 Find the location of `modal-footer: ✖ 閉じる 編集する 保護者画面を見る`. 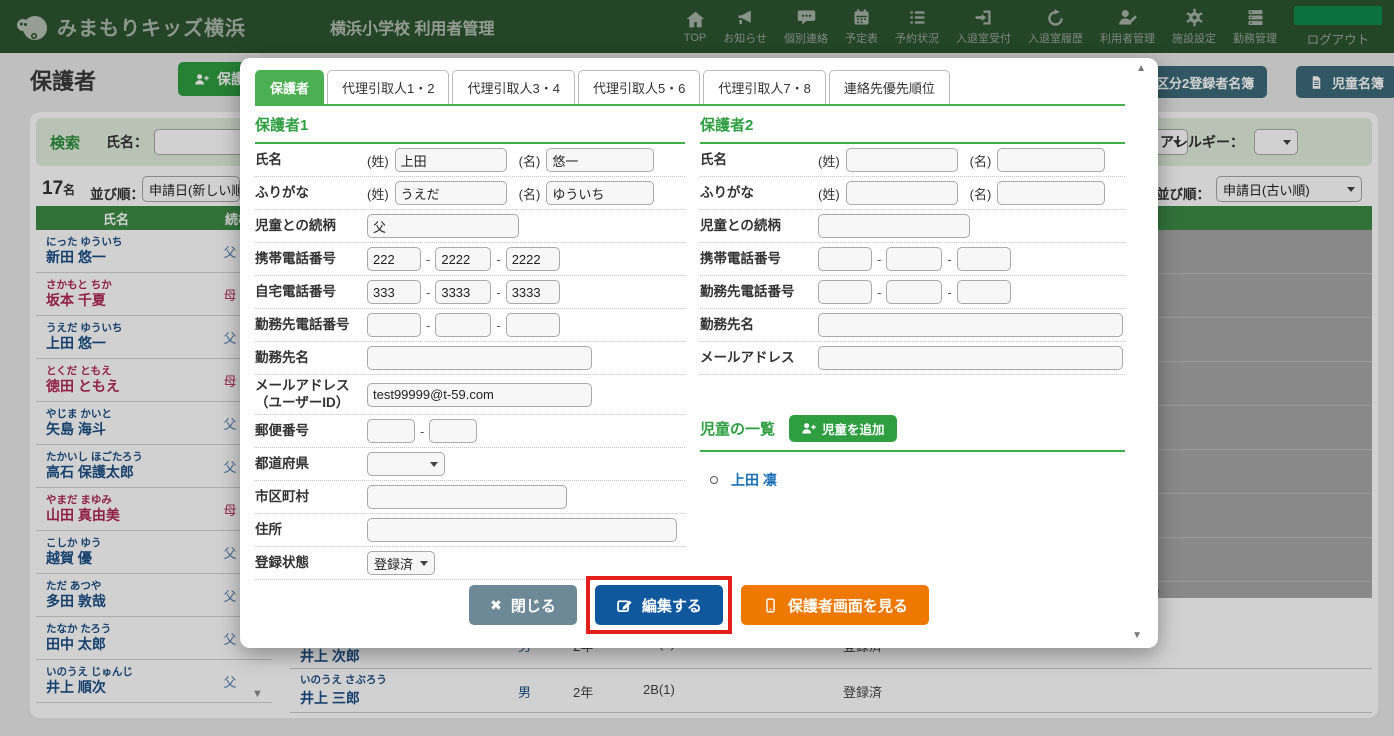

modal-footer: ✖ 閉じる 編集する 保護者画面を見る is located at coordinates (699, 605).